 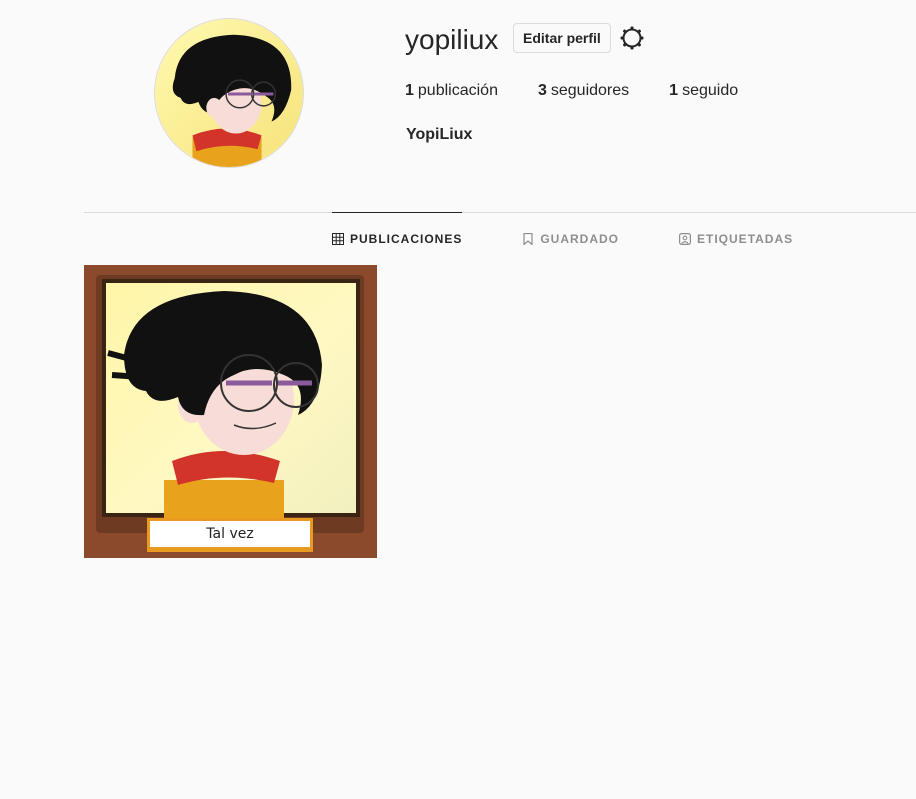 What do you see at coordinates (542, 90) in the screenshot?
I see `stat-followers-count: 3` at bounding box center [542, 90].